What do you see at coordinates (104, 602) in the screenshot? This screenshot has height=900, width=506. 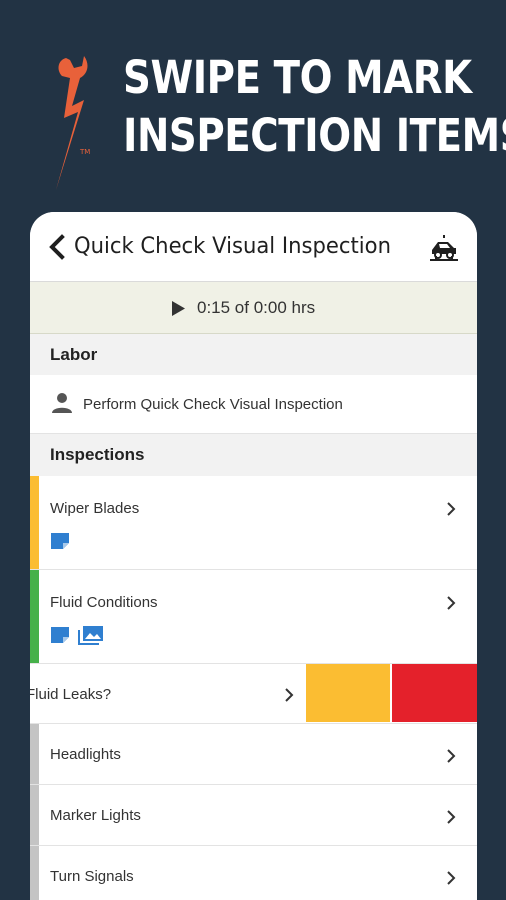 I see `inspection-item-label: Fluid Conditions` at bounding box center [104, 602].